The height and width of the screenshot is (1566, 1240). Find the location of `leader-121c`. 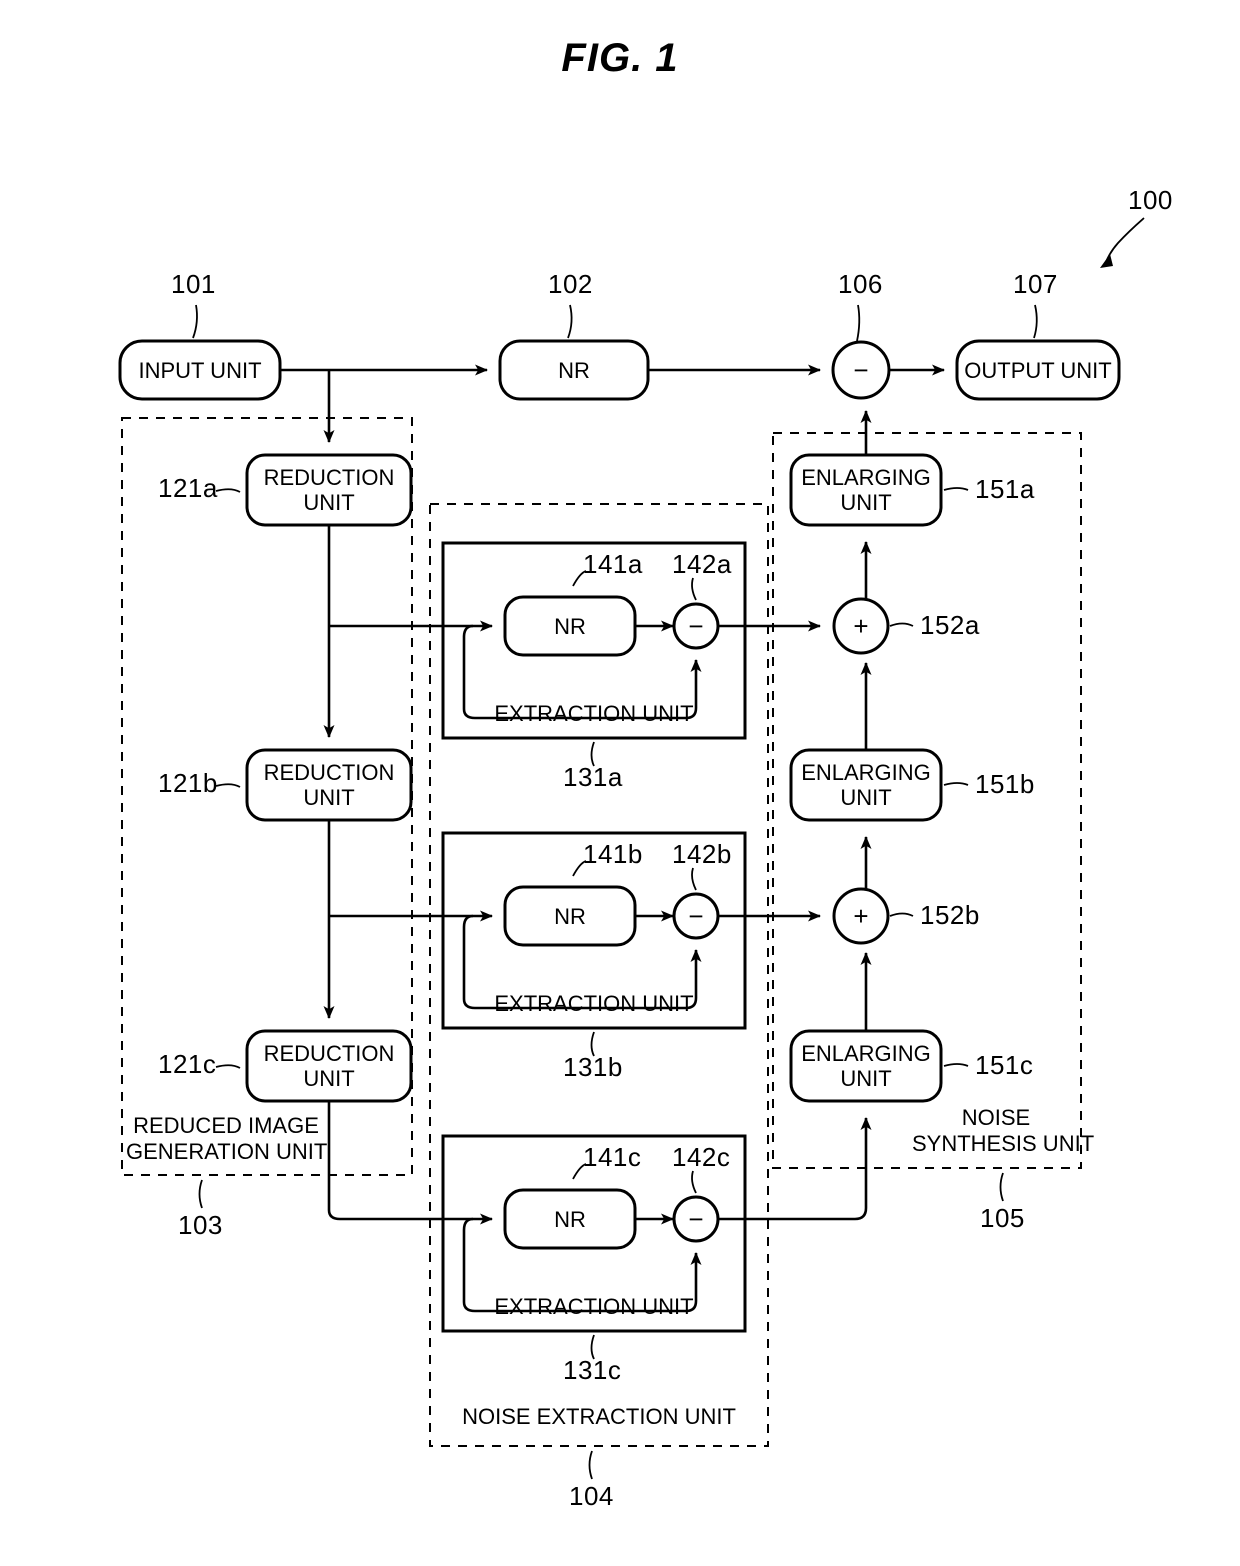

leader-121c is located at coordinates (228, 1066).